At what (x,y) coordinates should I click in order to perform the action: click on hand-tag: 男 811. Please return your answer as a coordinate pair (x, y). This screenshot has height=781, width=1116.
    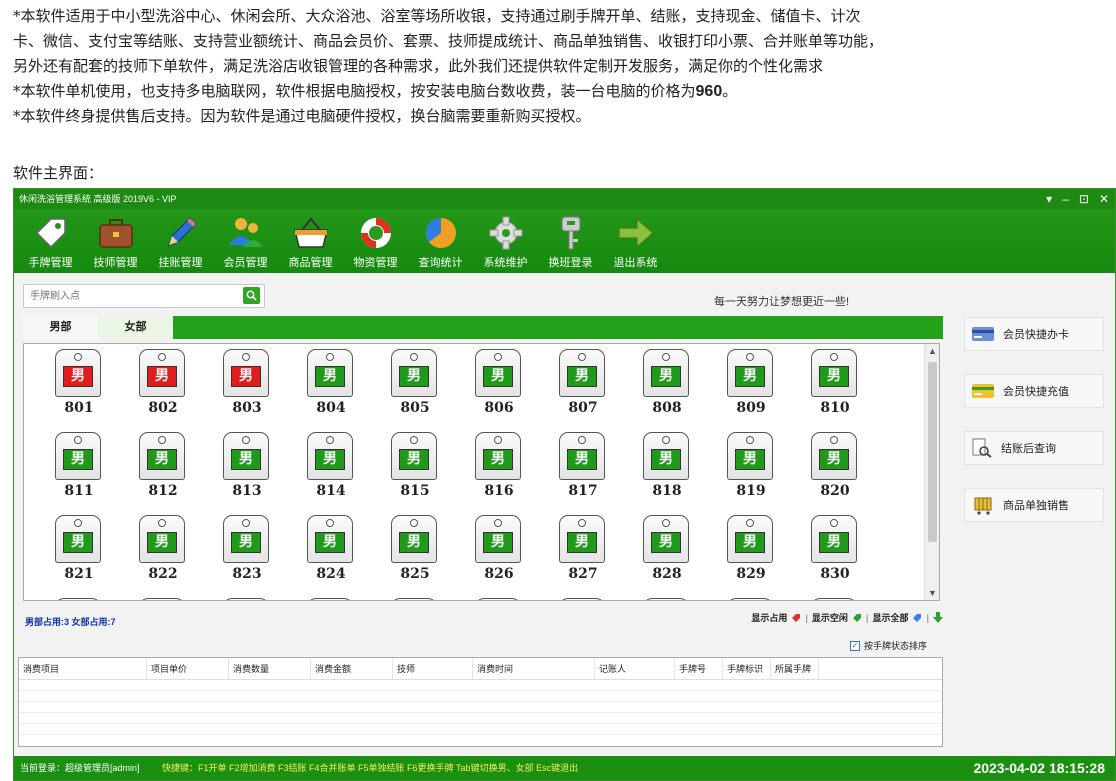
    Looking at the image, I should click on (79, 472).